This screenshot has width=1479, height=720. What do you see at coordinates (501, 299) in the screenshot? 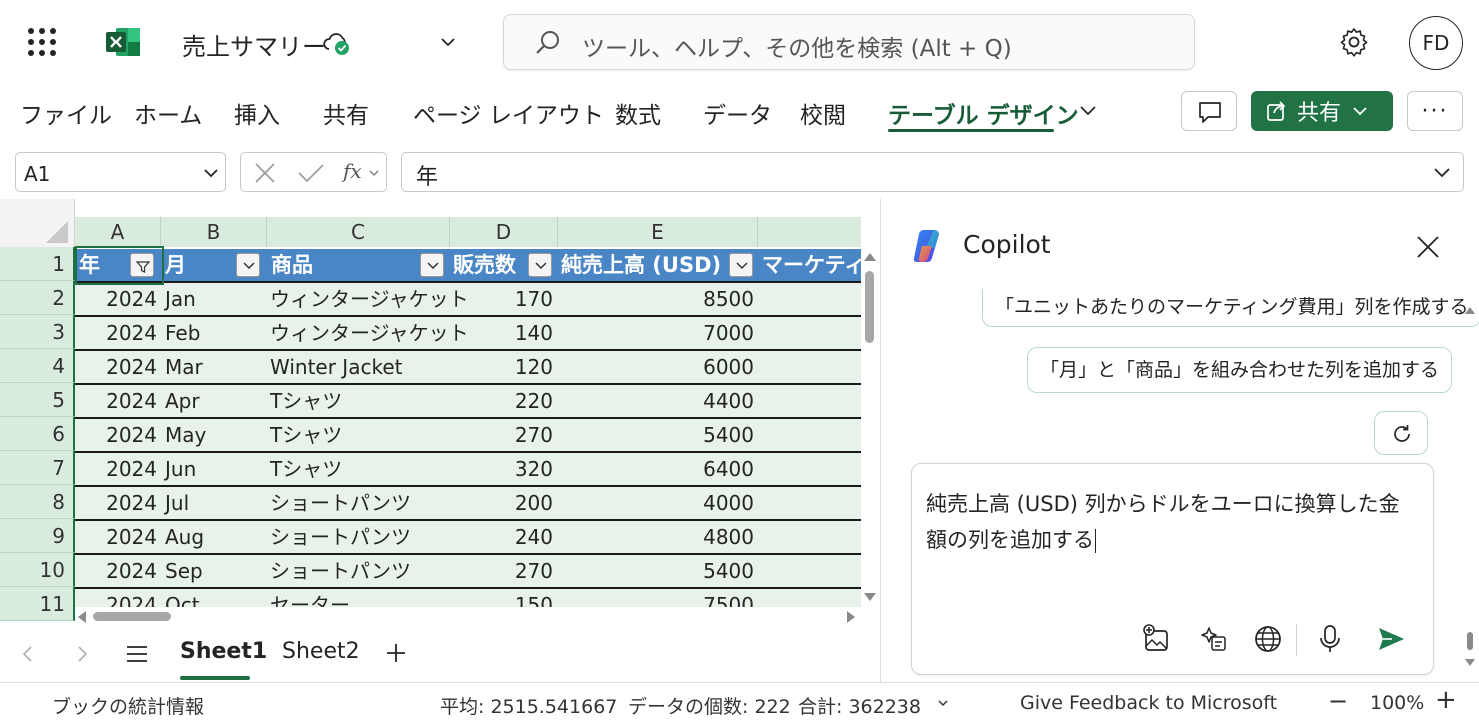
I see `cell-units: 170` at bounding box center [501, 299].